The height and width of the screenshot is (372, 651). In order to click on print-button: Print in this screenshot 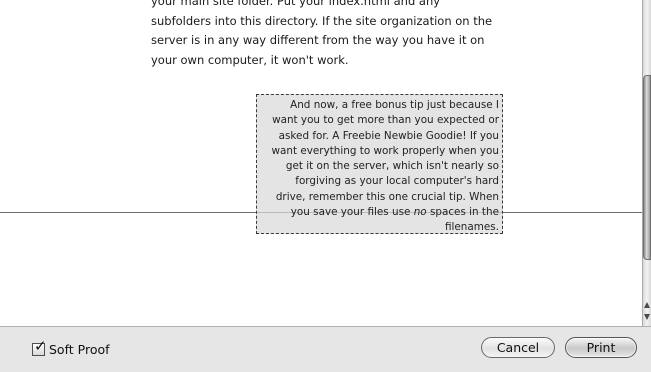, I will do `click(601, 347)`.